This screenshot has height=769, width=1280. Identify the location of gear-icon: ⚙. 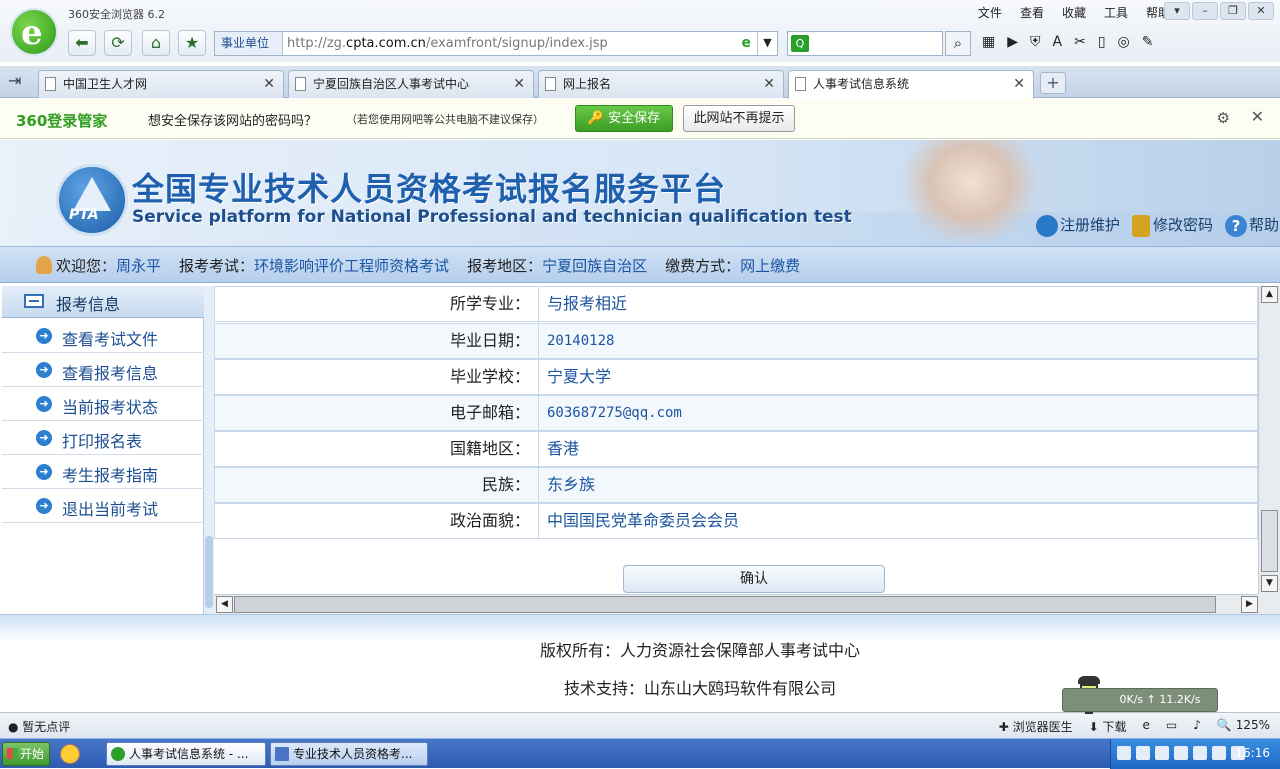
(1223, 118).